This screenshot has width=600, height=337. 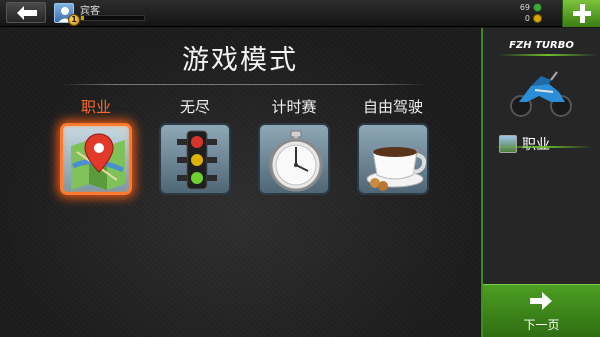 I want to click on traffic-light-icon, so click(x=197, y=160).